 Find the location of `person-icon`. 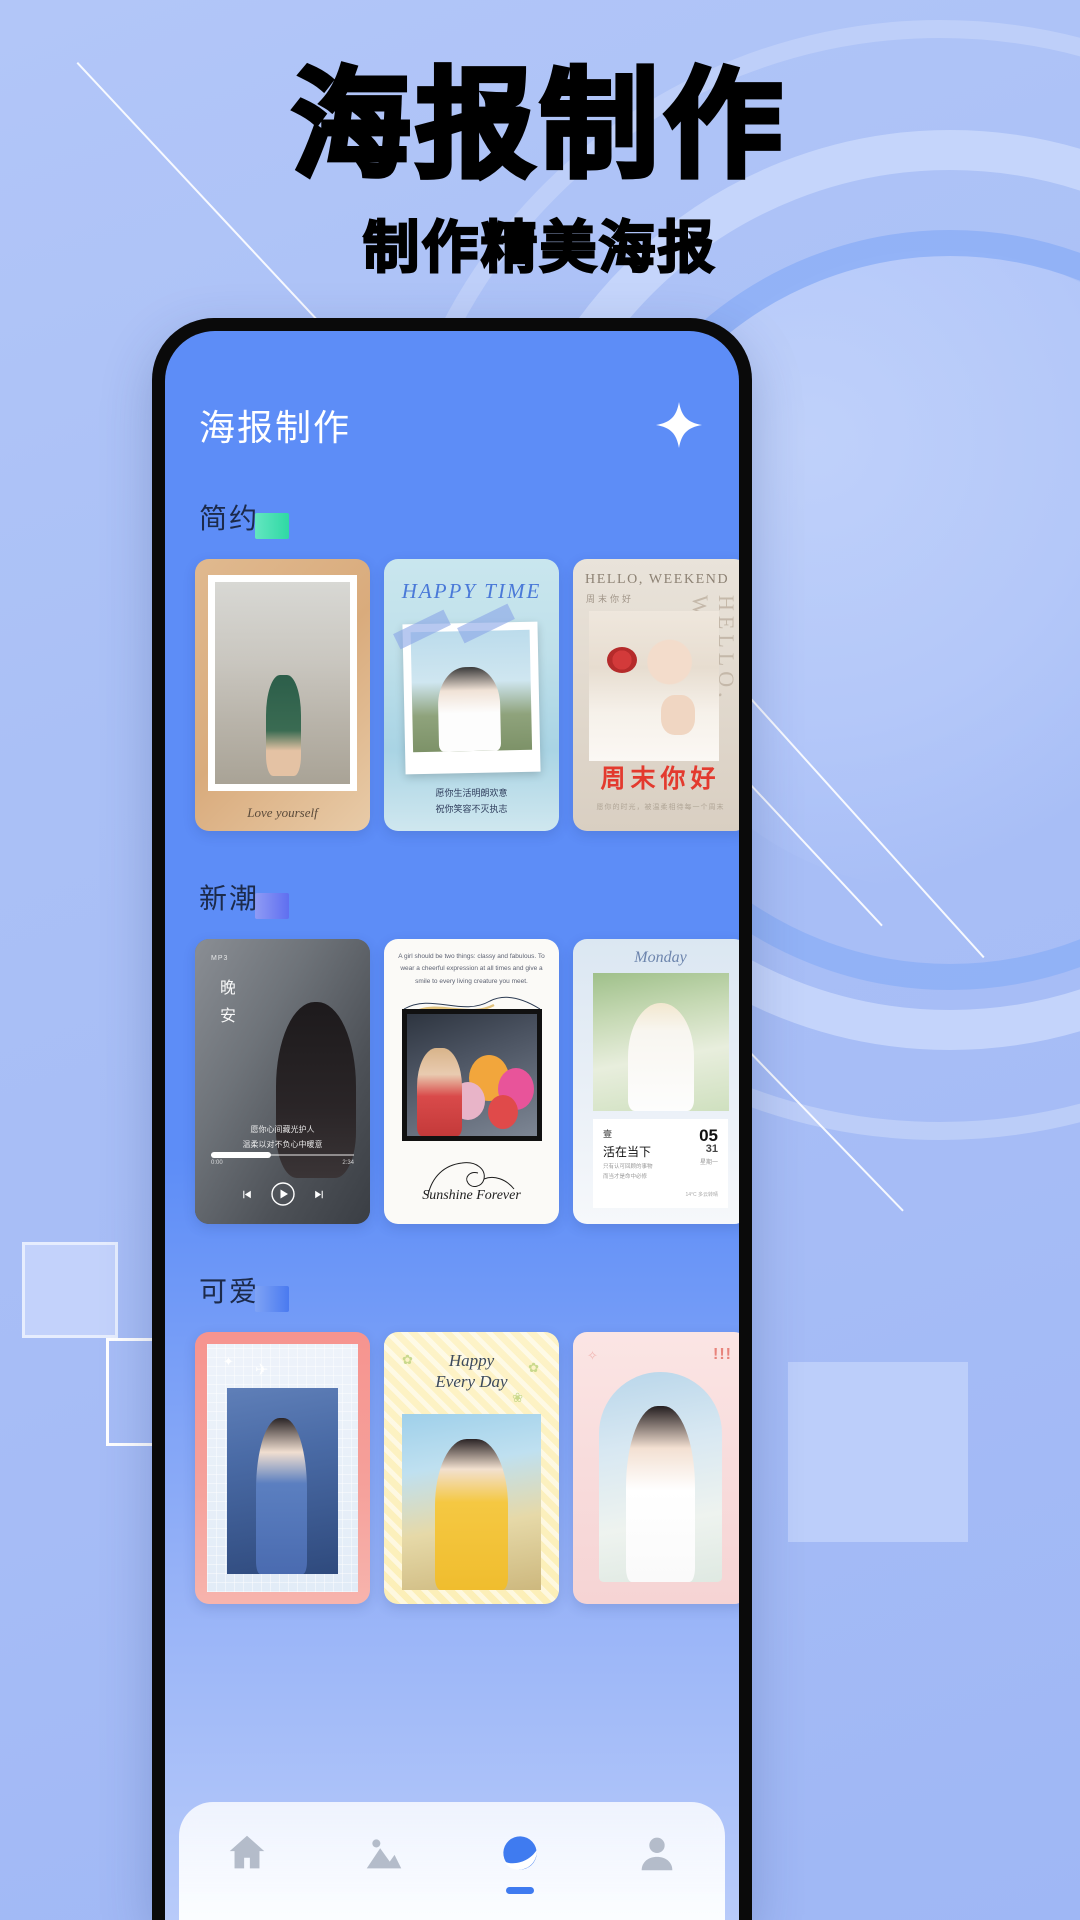

person-icon is located at coordinates (657, 1853).